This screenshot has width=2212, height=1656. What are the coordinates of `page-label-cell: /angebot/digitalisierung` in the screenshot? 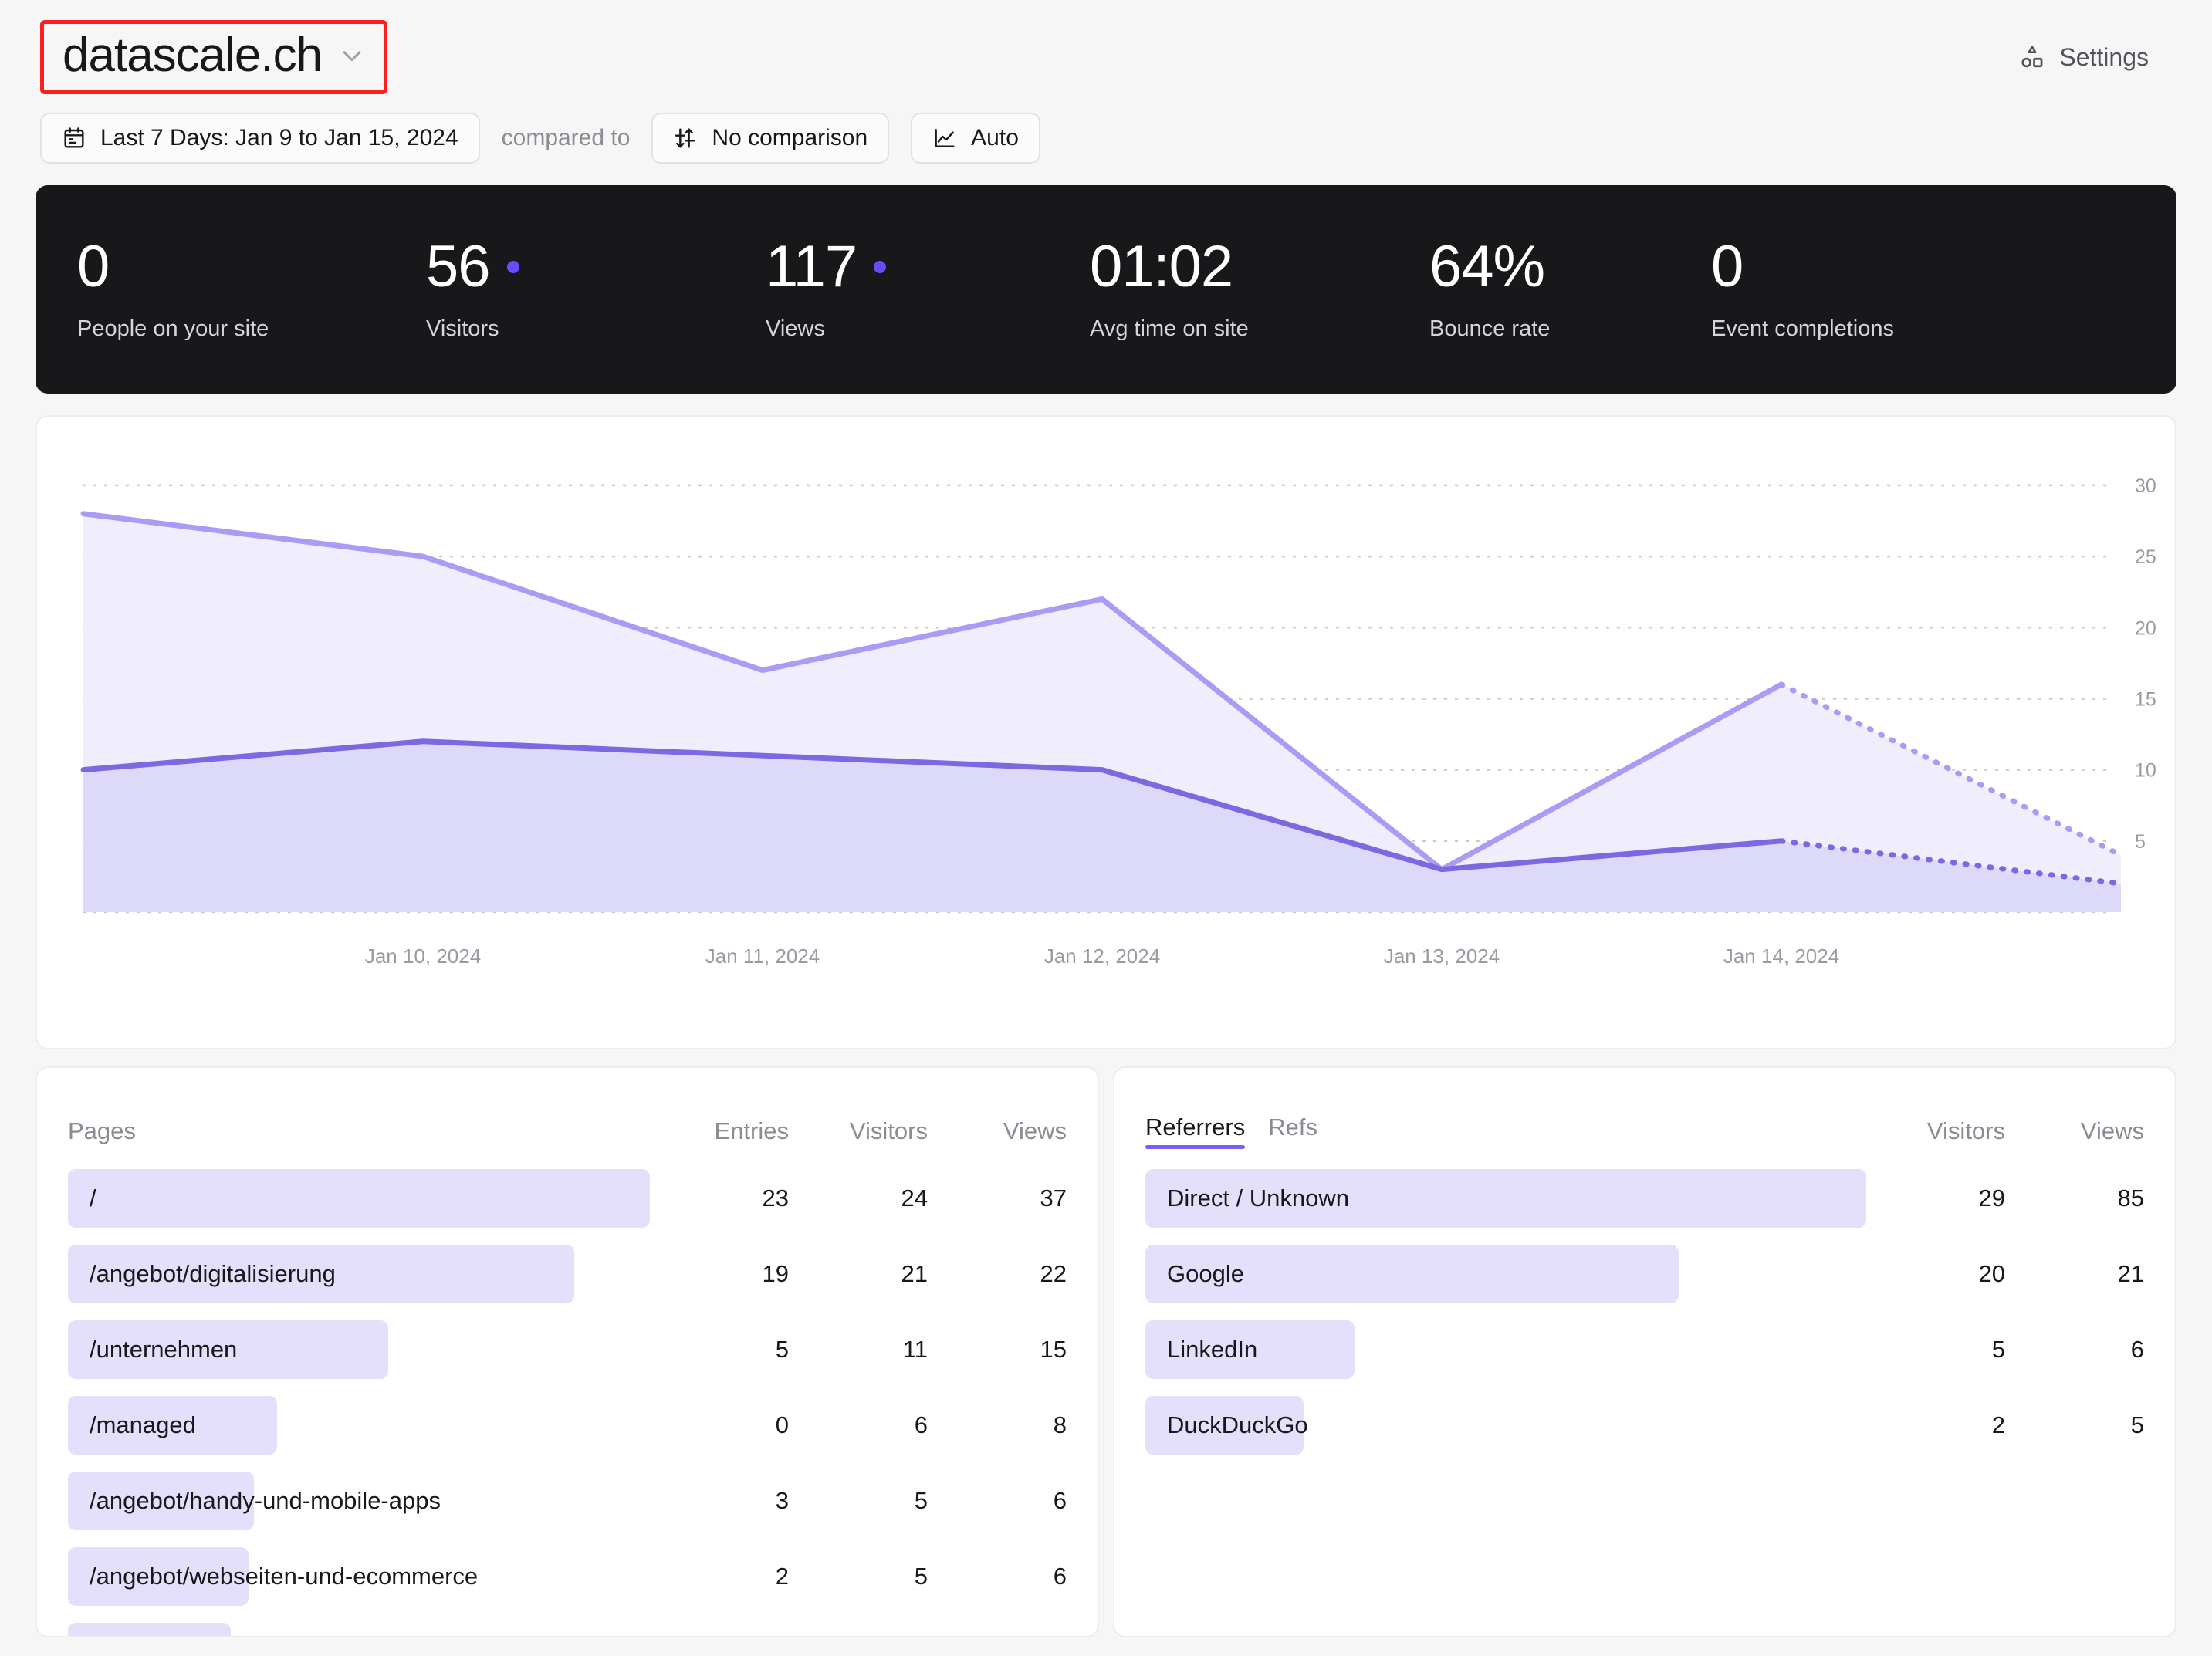 It's located at (359, 1274).